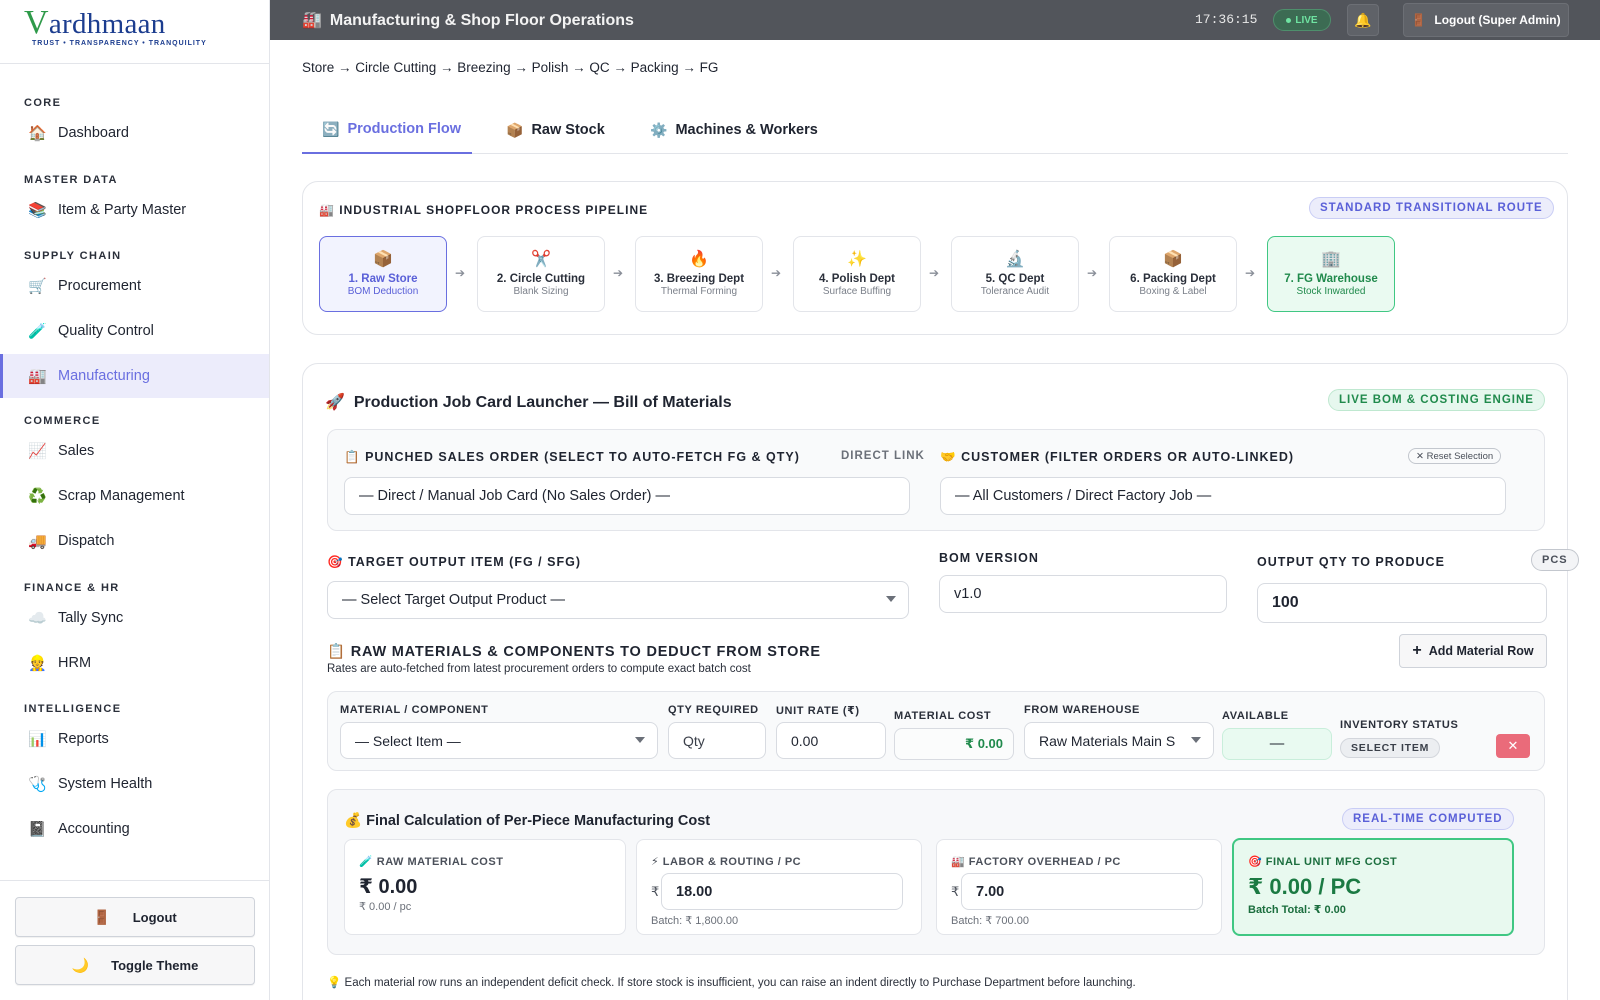 Image resolution: width=1600 pixels, height=1000 pixels. What do you see at coordinates (388, 887) in the screenshot?
I see `raw-material-cost-value: ₹ 0.00` at bounding box center [388, 887].